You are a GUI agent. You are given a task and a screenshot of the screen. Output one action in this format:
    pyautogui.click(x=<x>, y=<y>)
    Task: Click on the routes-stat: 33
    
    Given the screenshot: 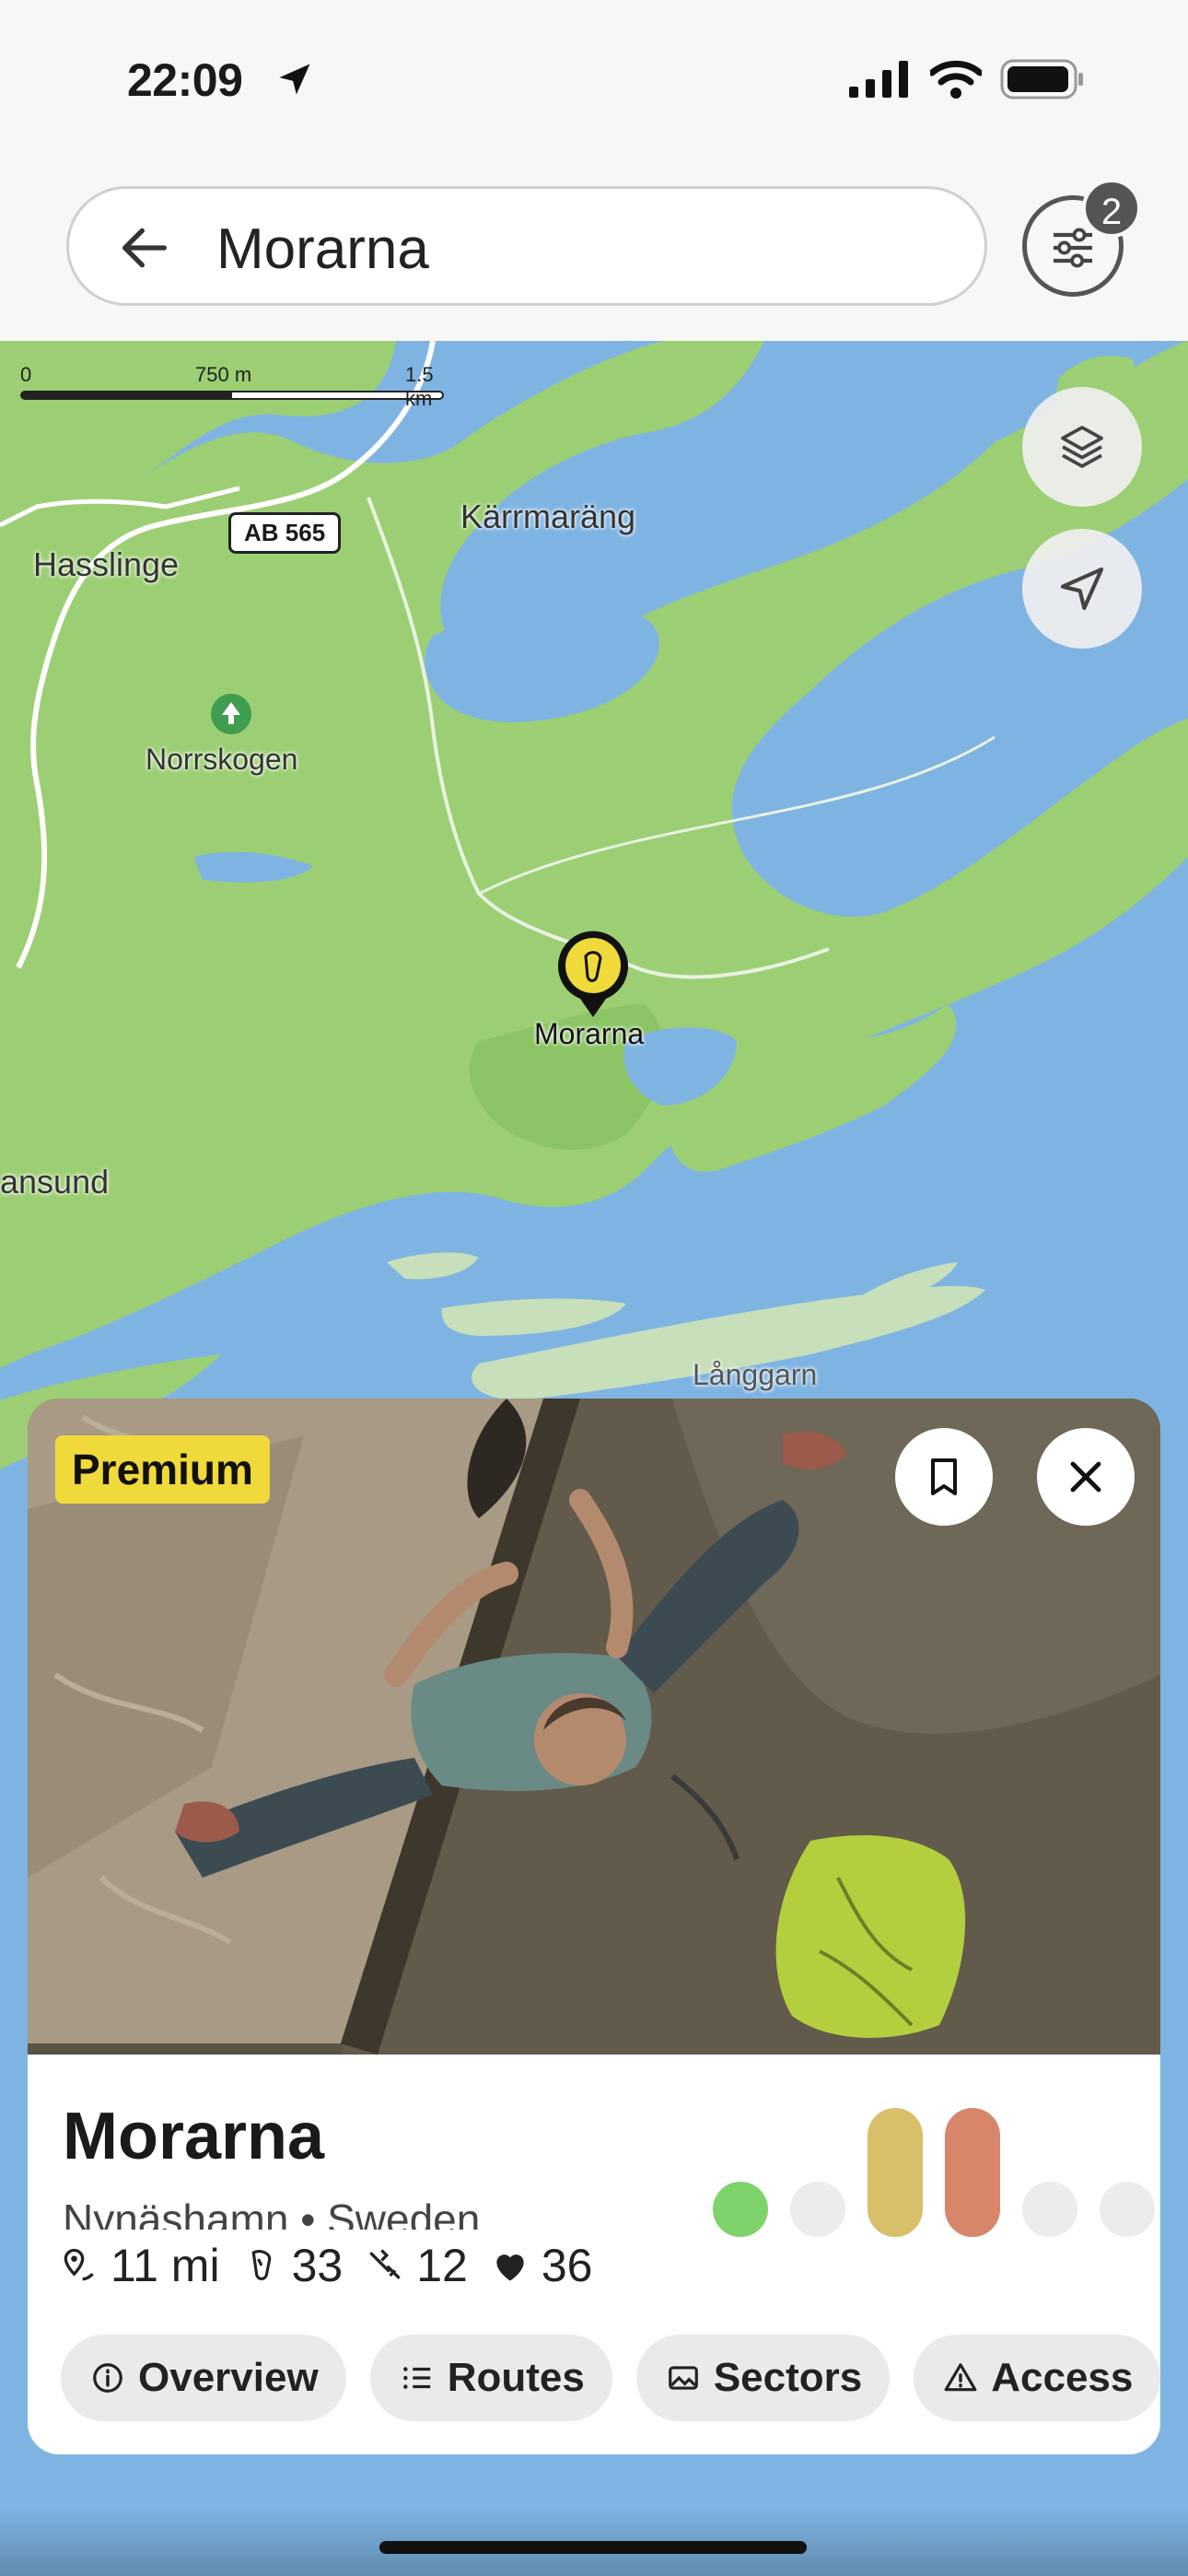 What is the action you would take?
    pyautogui.click(x=293, y=2265)
    